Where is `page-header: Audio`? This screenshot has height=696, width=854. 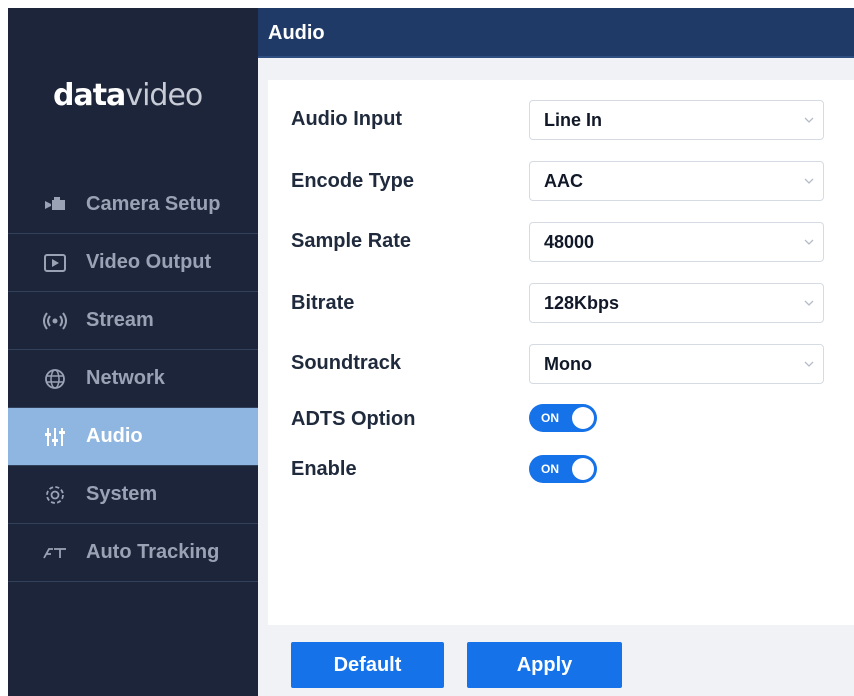 page-header: Audio is located at coordinates (556, 33).